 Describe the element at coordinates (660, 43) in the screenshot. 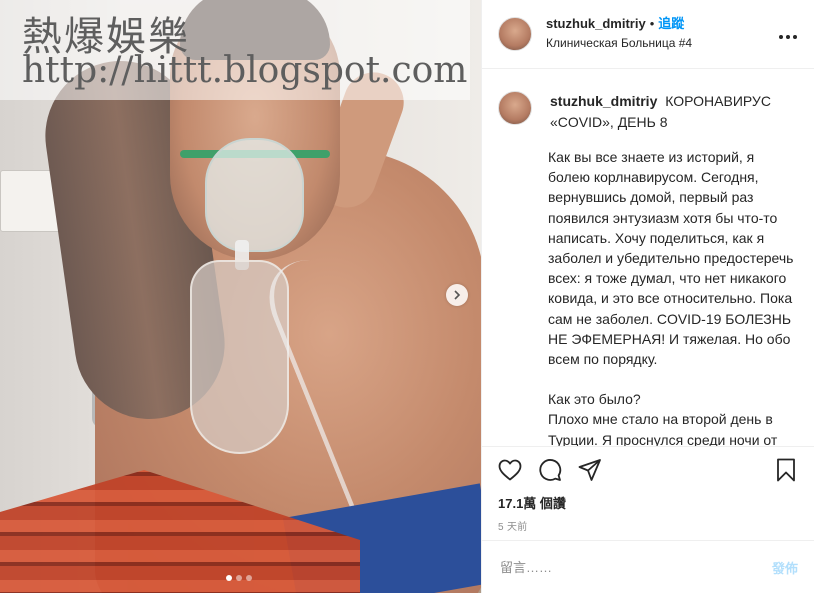

I see `location-link: Клиническая Больница #4` at that location.